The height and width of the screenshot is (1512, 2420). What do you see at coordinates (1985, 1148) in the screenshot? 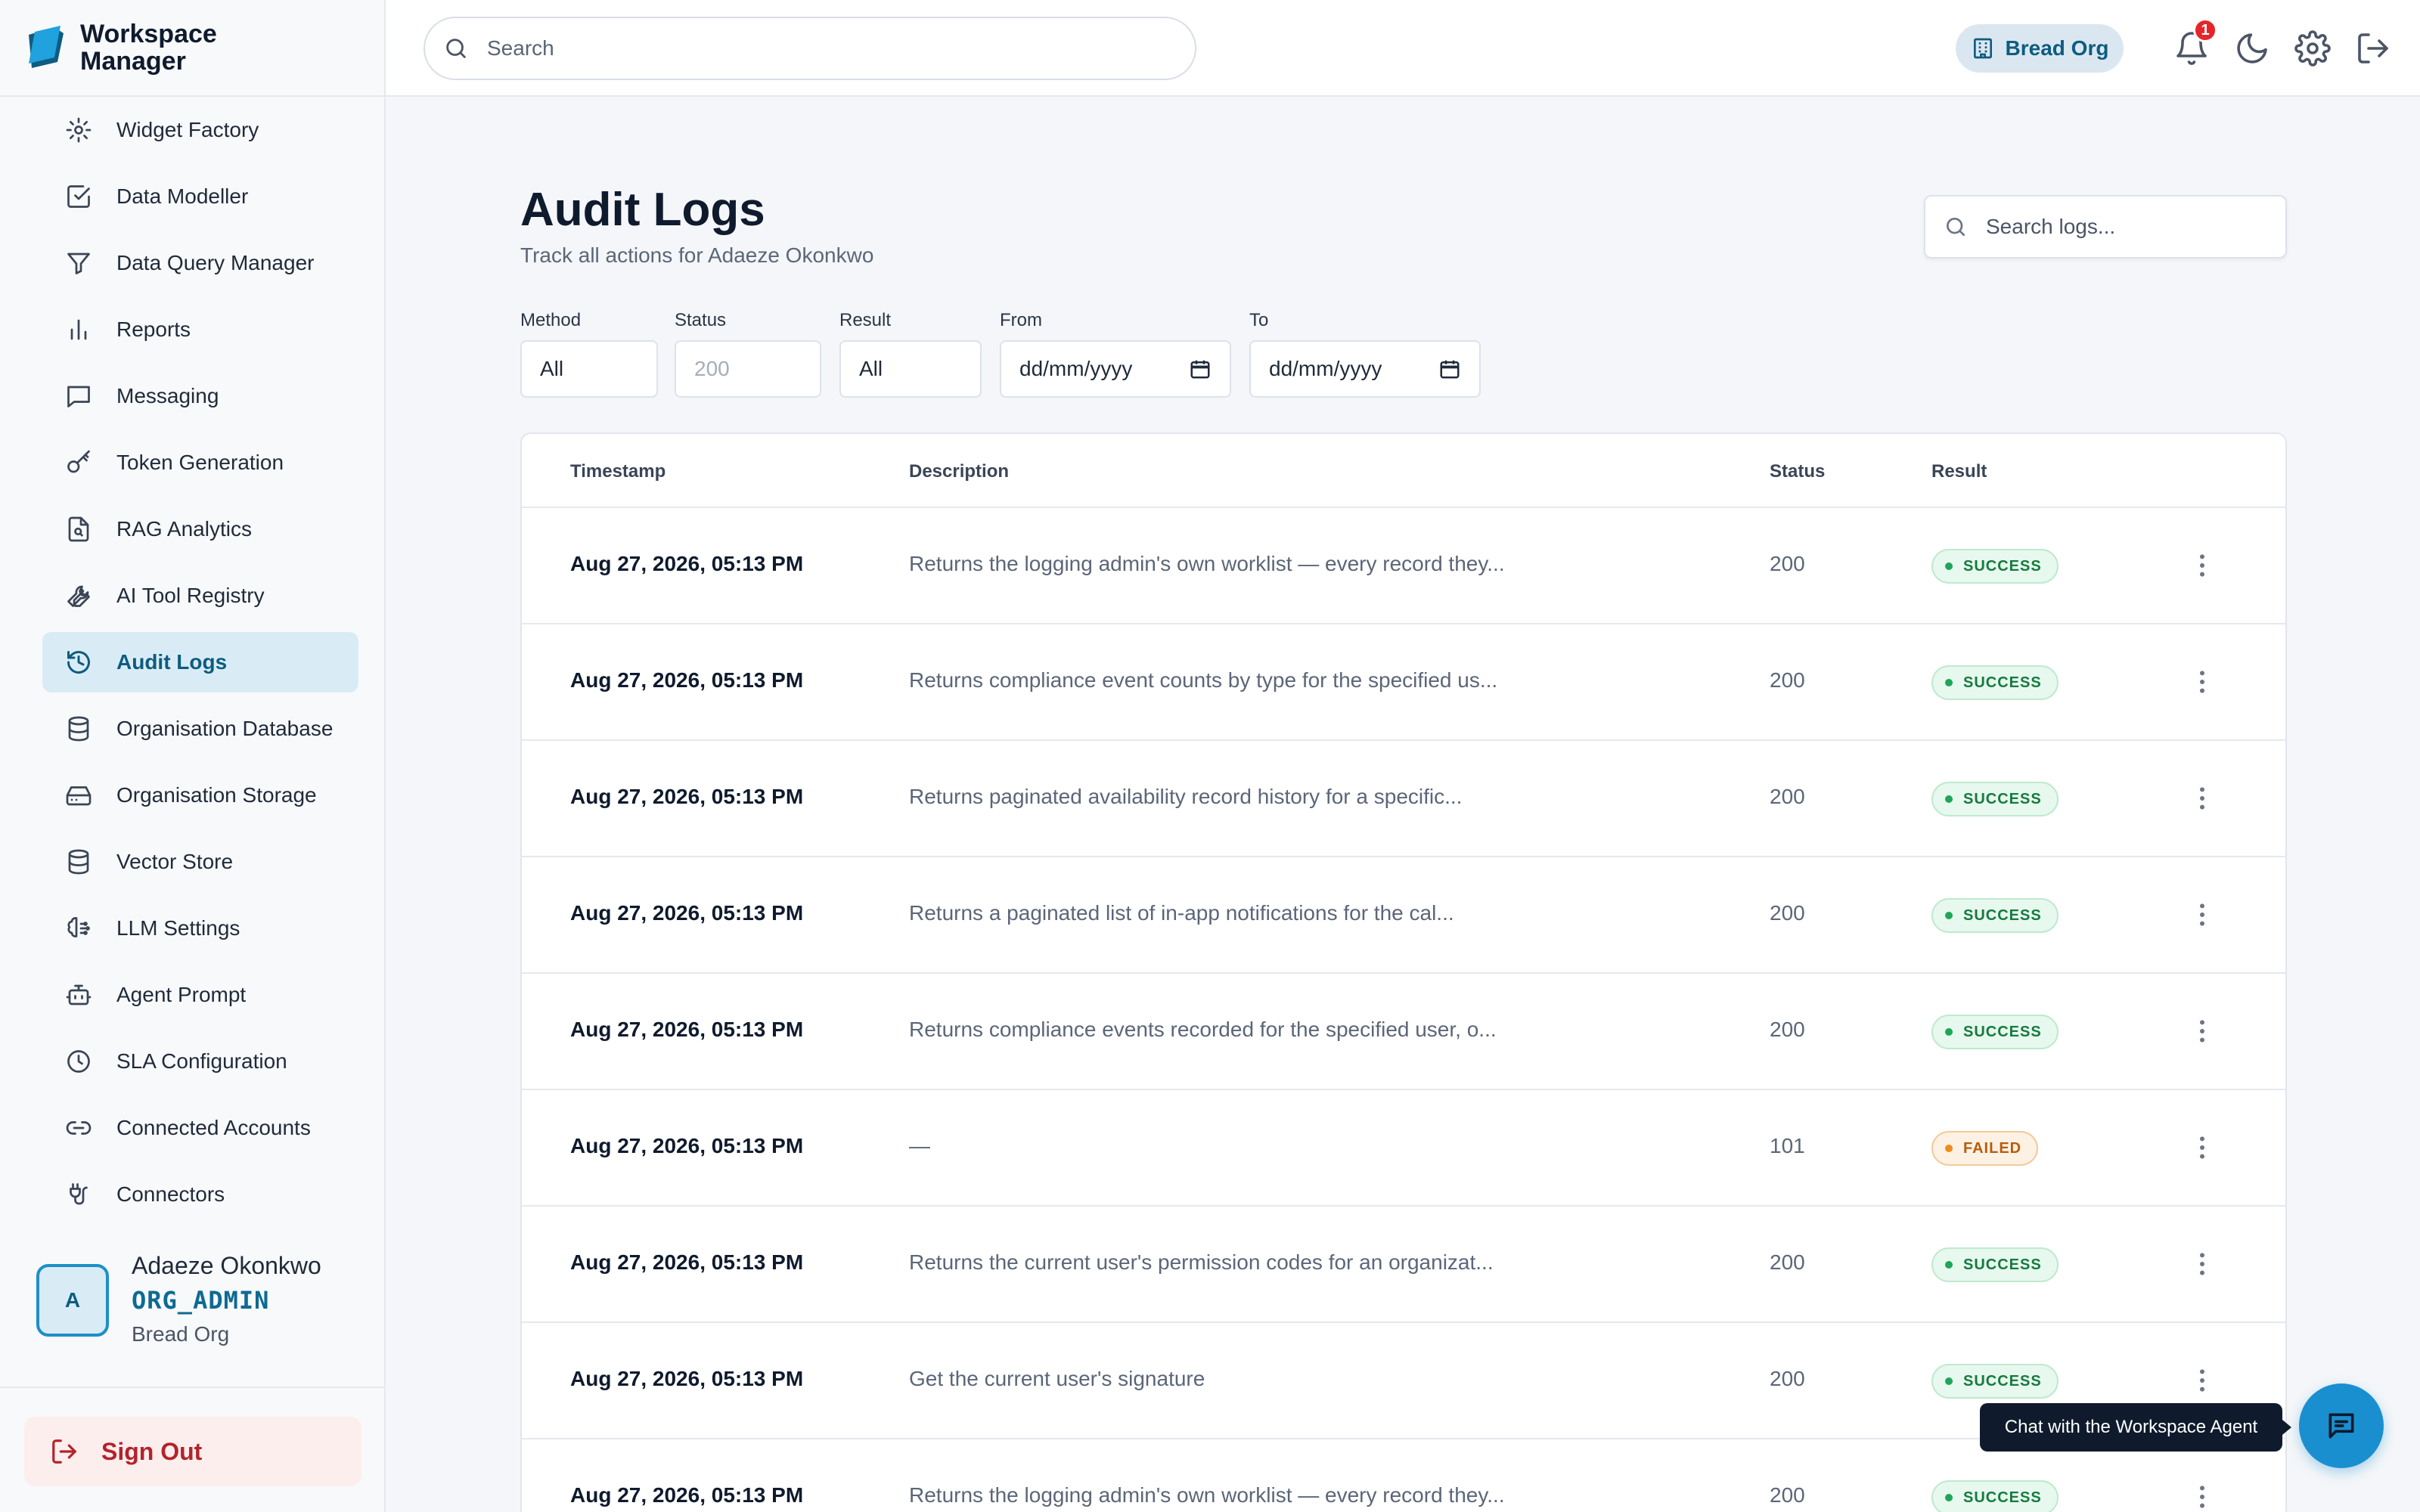
I see `result-badge: FAILED` at bounding box center [1985, 1148].